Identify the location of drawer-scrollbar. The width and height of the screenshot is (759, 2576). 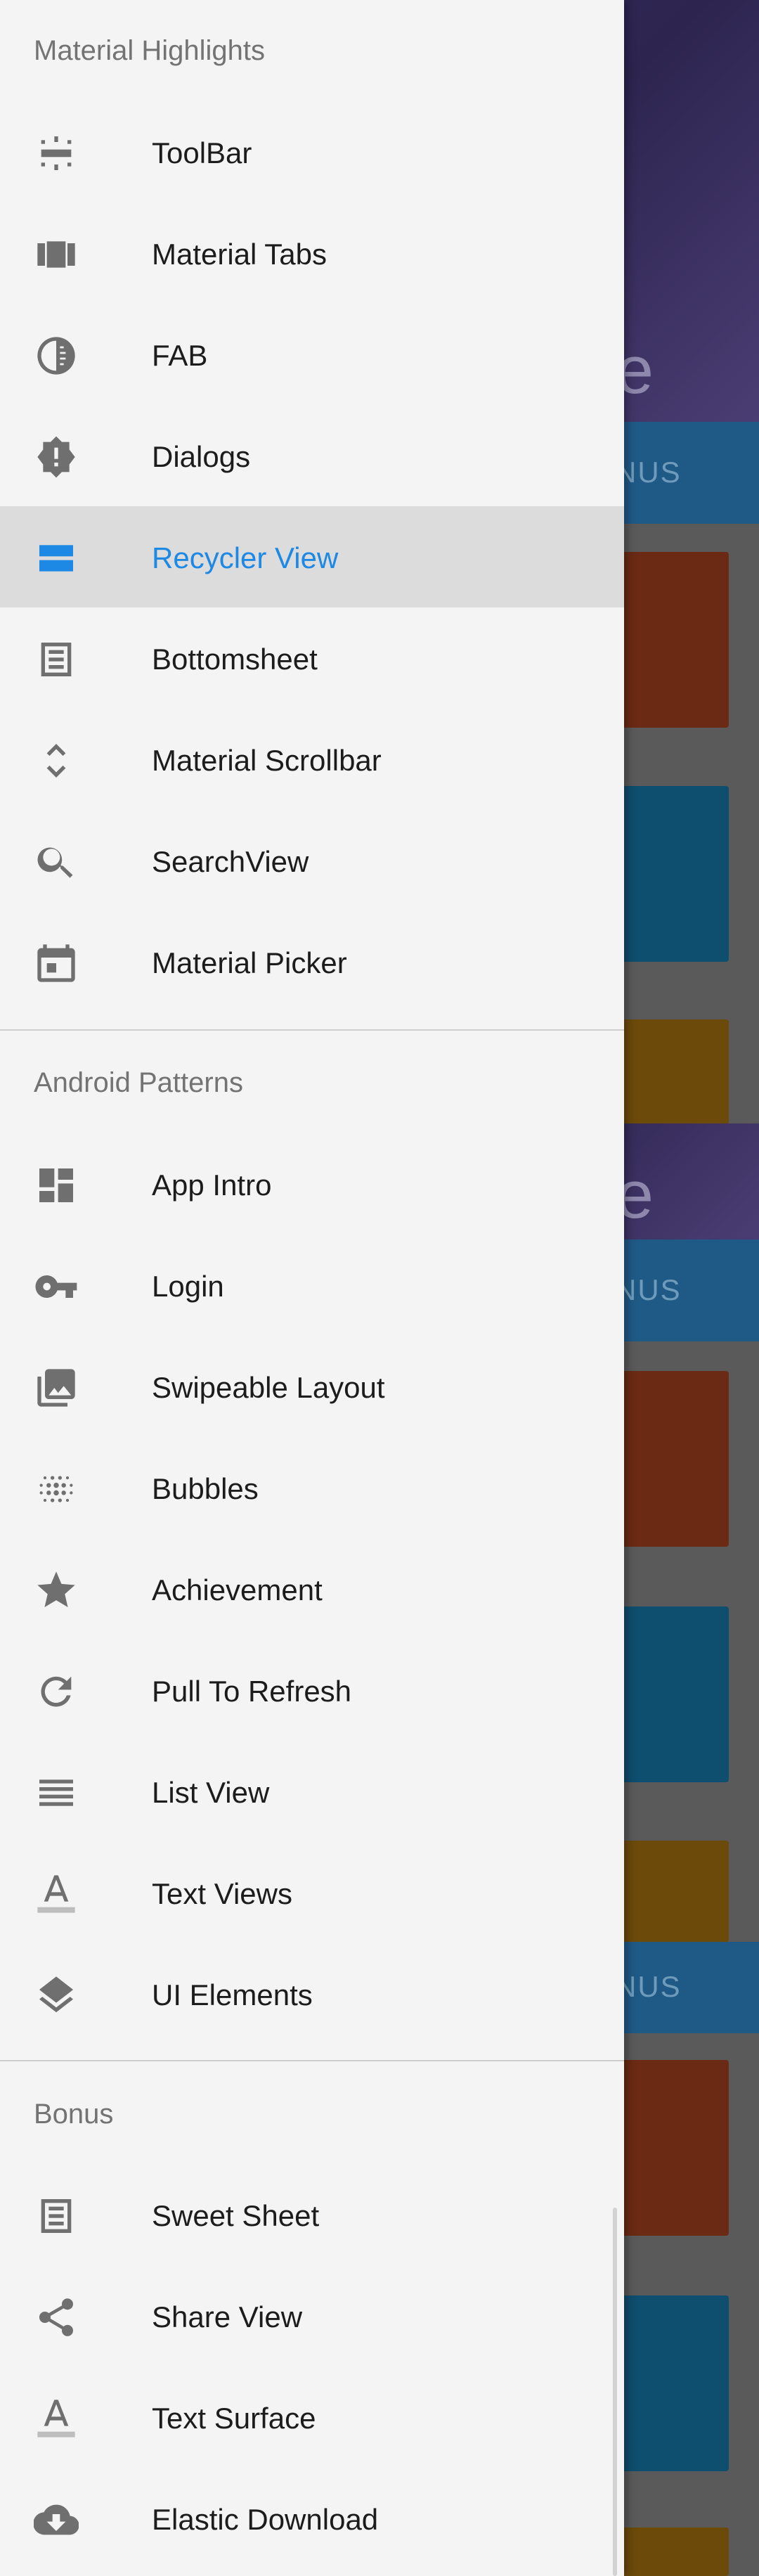
(615, 2392).